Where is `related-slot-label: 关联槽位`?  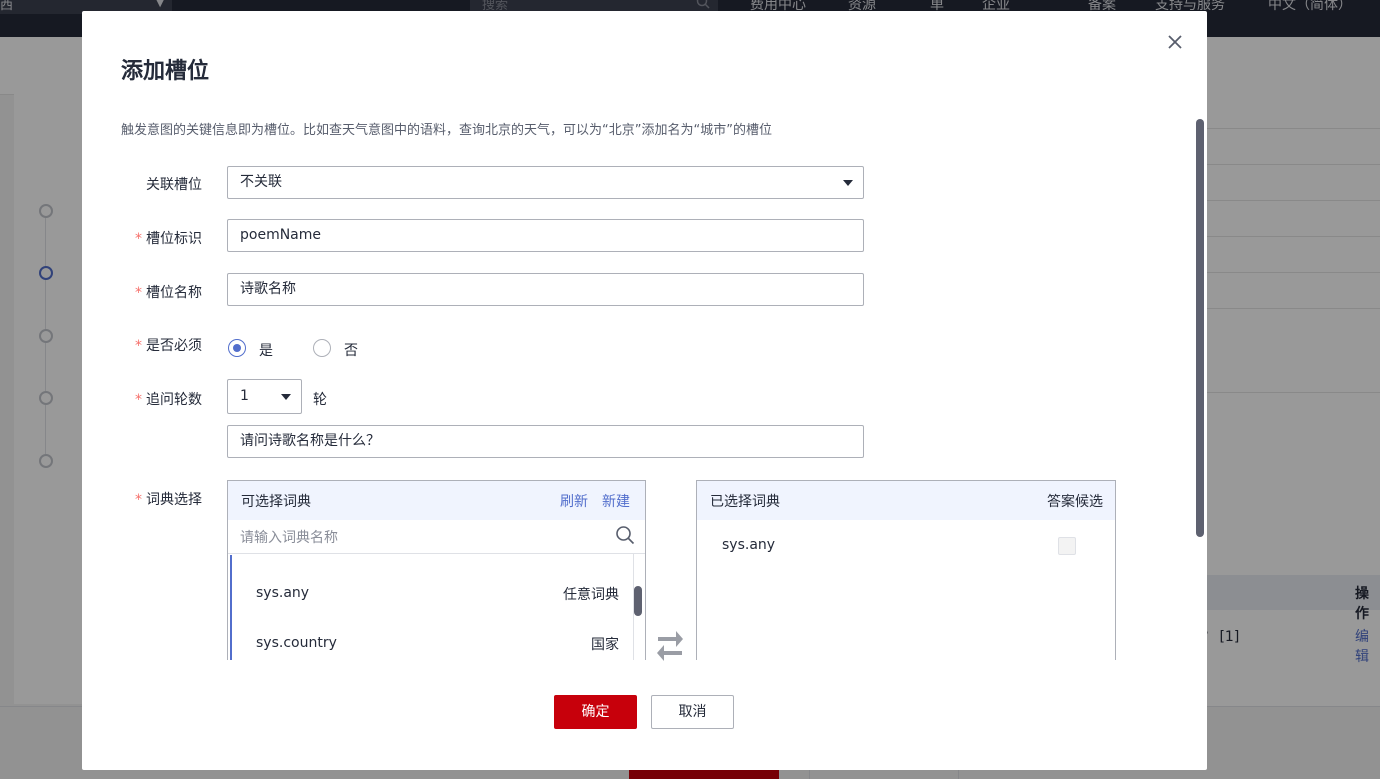 related-slot-label: 关联槽位 is located at coordinates (142, 184).